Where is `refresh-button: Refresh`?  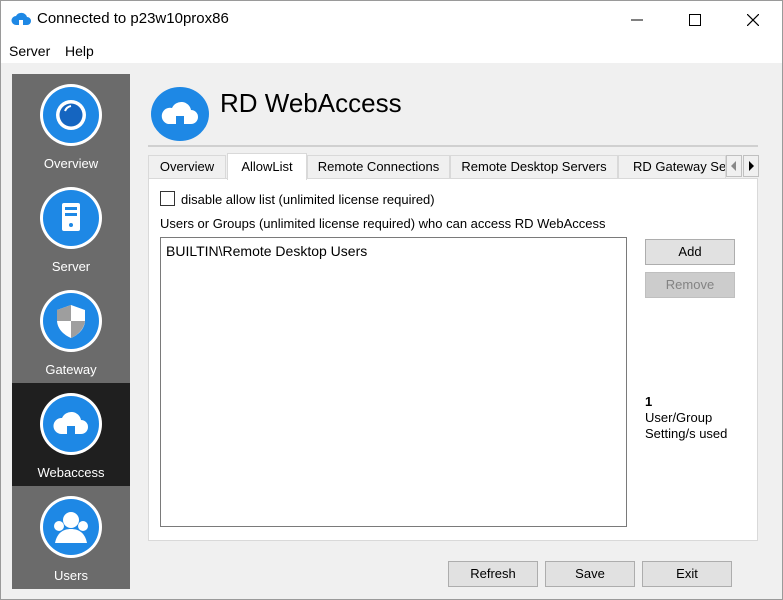 refresh-button: Refresh is located at coordinates (493, 574).